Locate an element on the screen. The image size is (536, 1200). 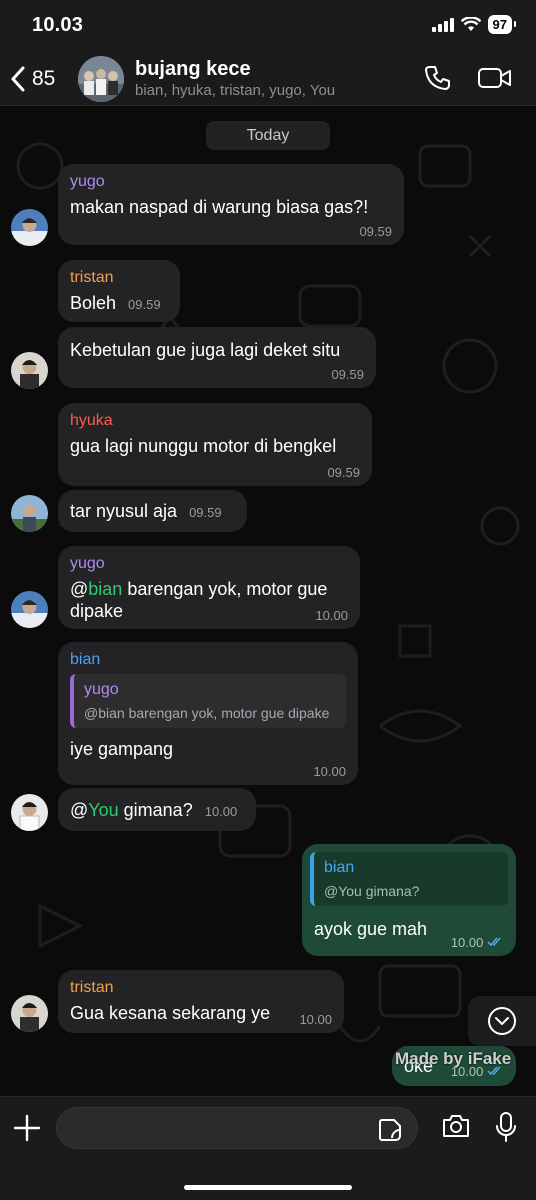
wifi-icon is located at coordinates (470, 24).